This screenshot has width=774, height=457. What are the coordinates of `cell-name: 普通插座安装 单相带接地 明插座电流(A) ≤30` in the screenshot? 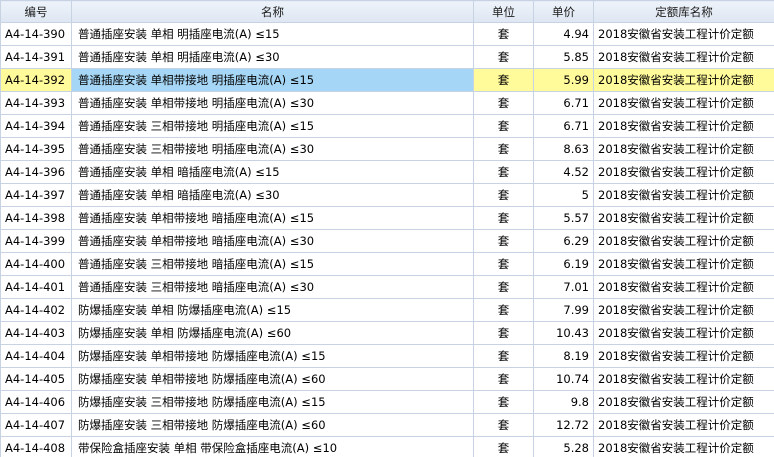 It's located at (272, 103).